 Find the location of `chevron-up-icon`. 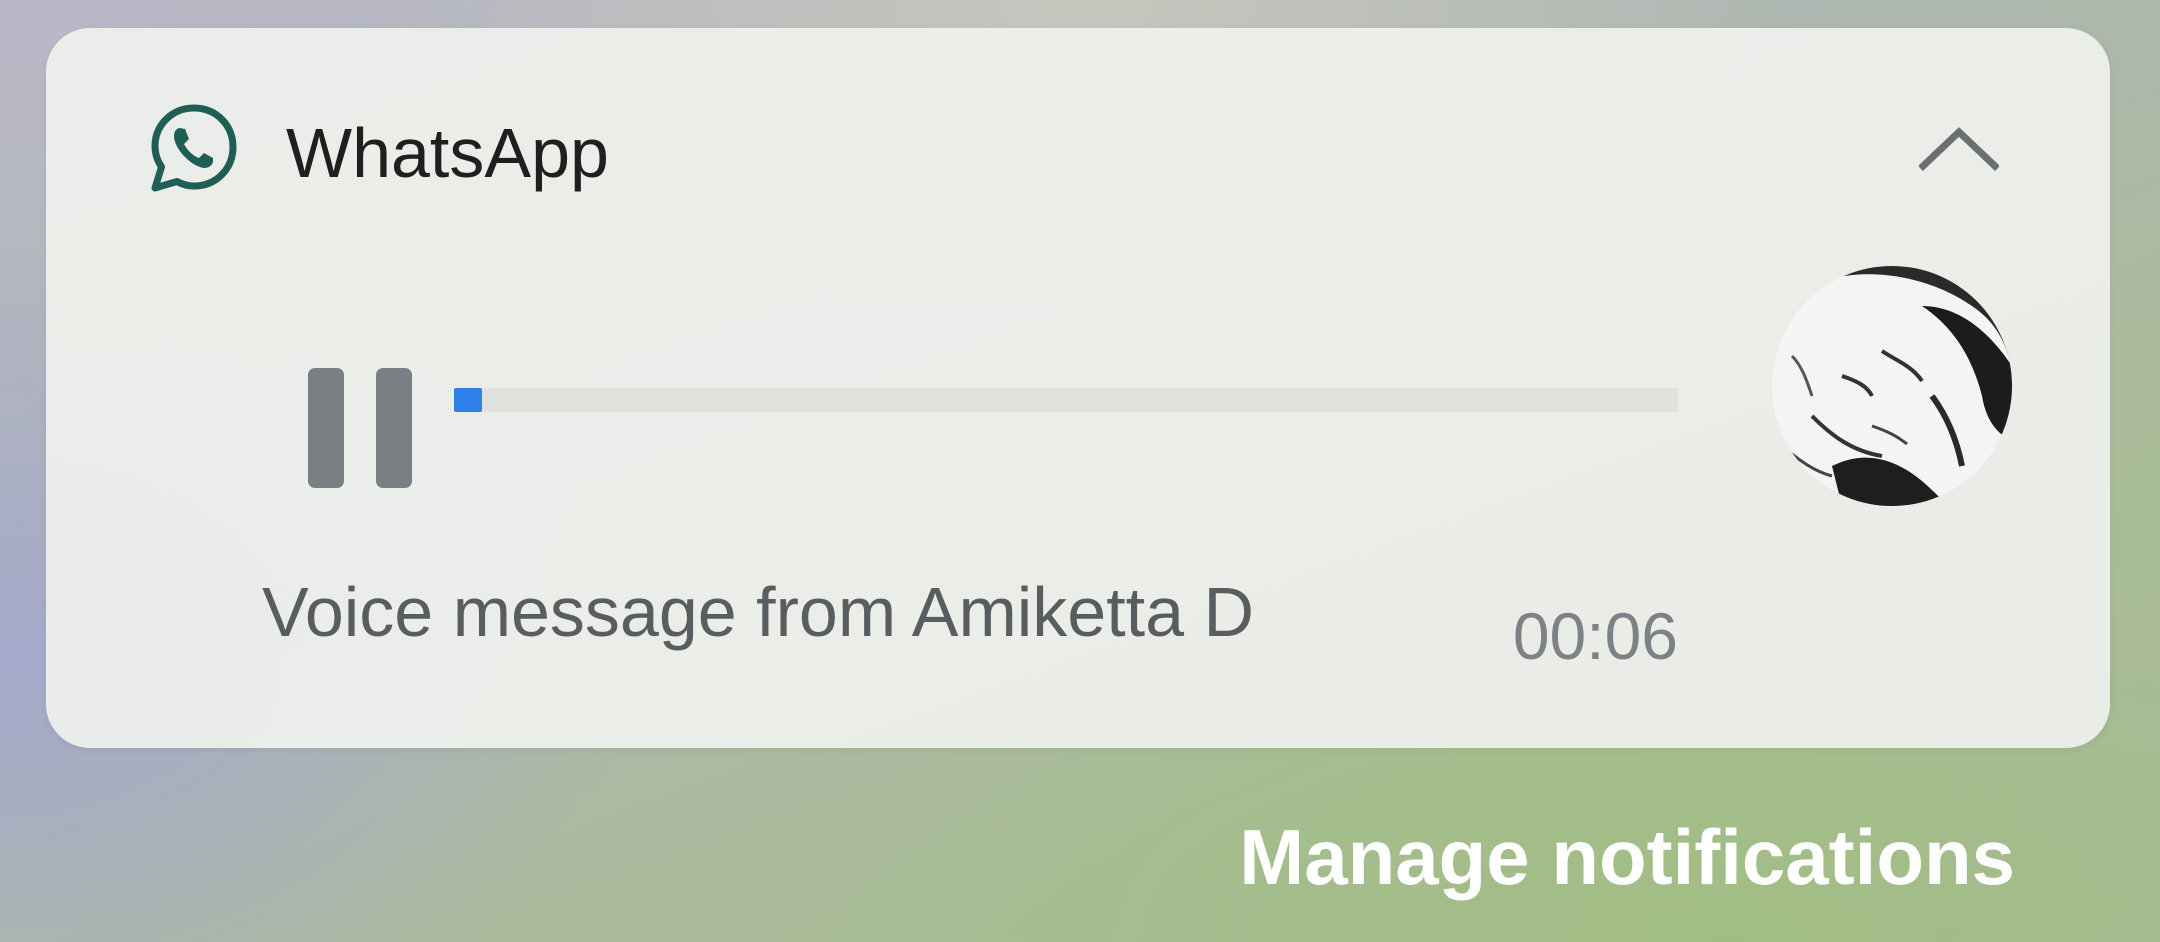

chevron-up-icon is located at coordinates (1959, 149).